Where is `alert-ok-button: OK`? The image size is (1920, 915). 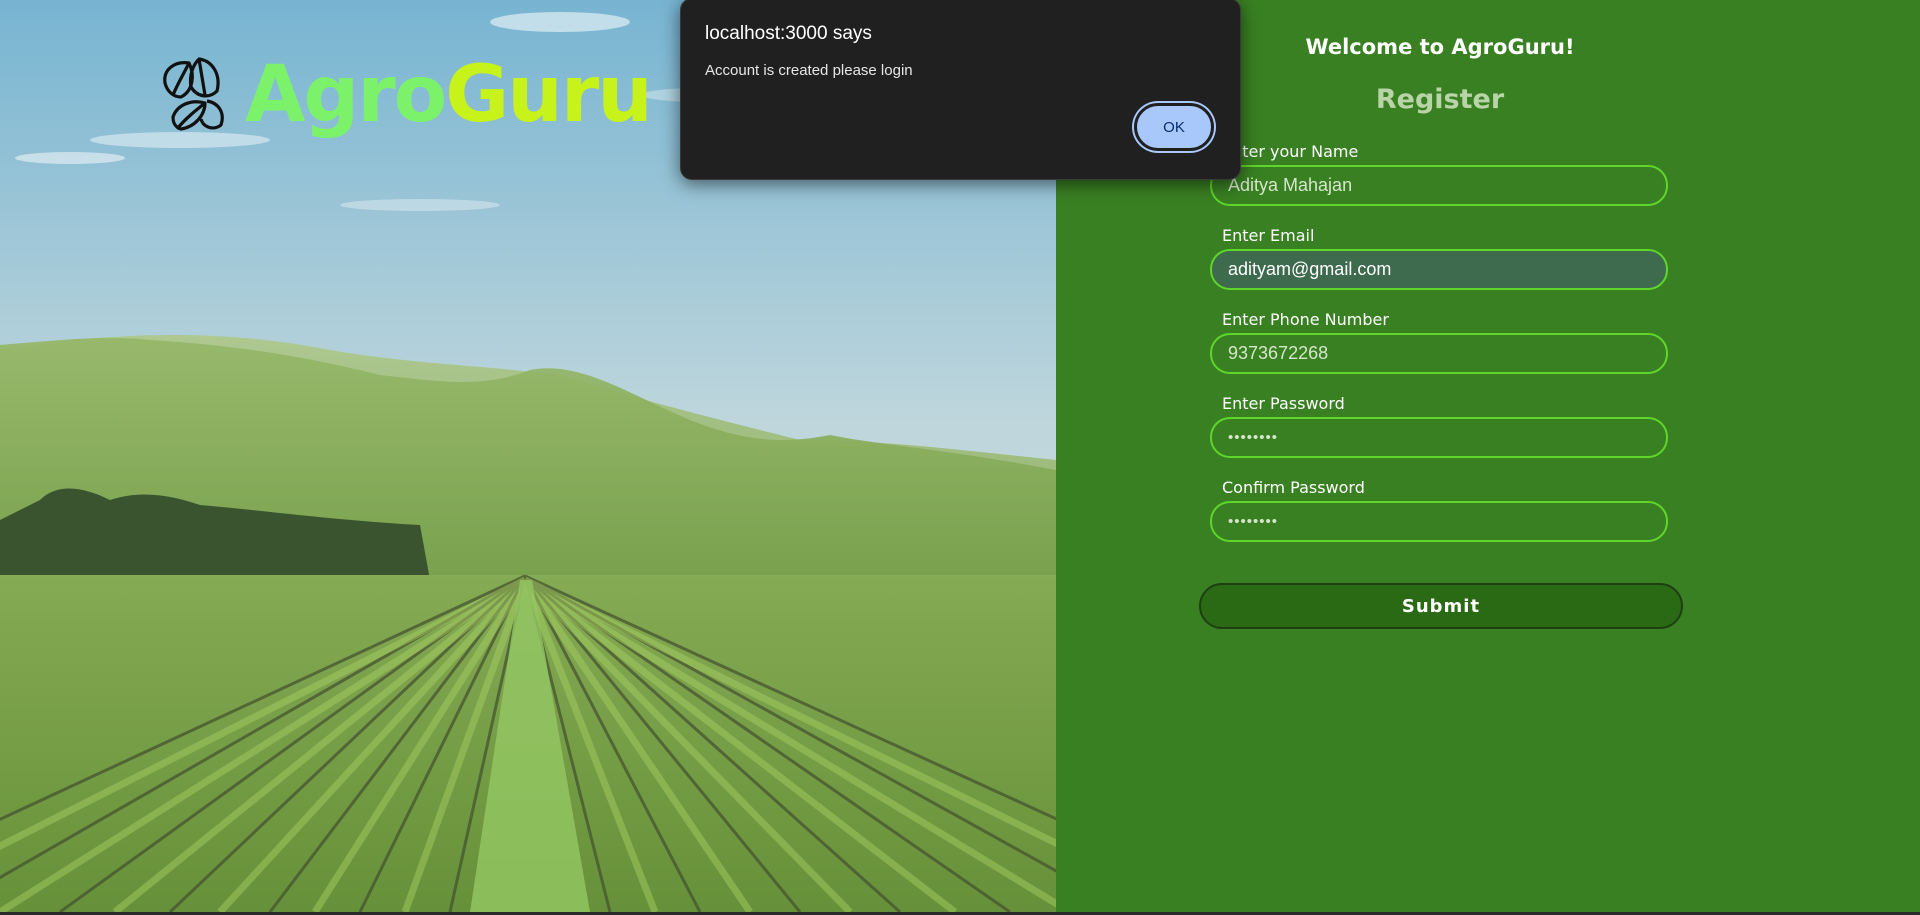 alert-ok-button: OK is located at coordinates (1174, 127).